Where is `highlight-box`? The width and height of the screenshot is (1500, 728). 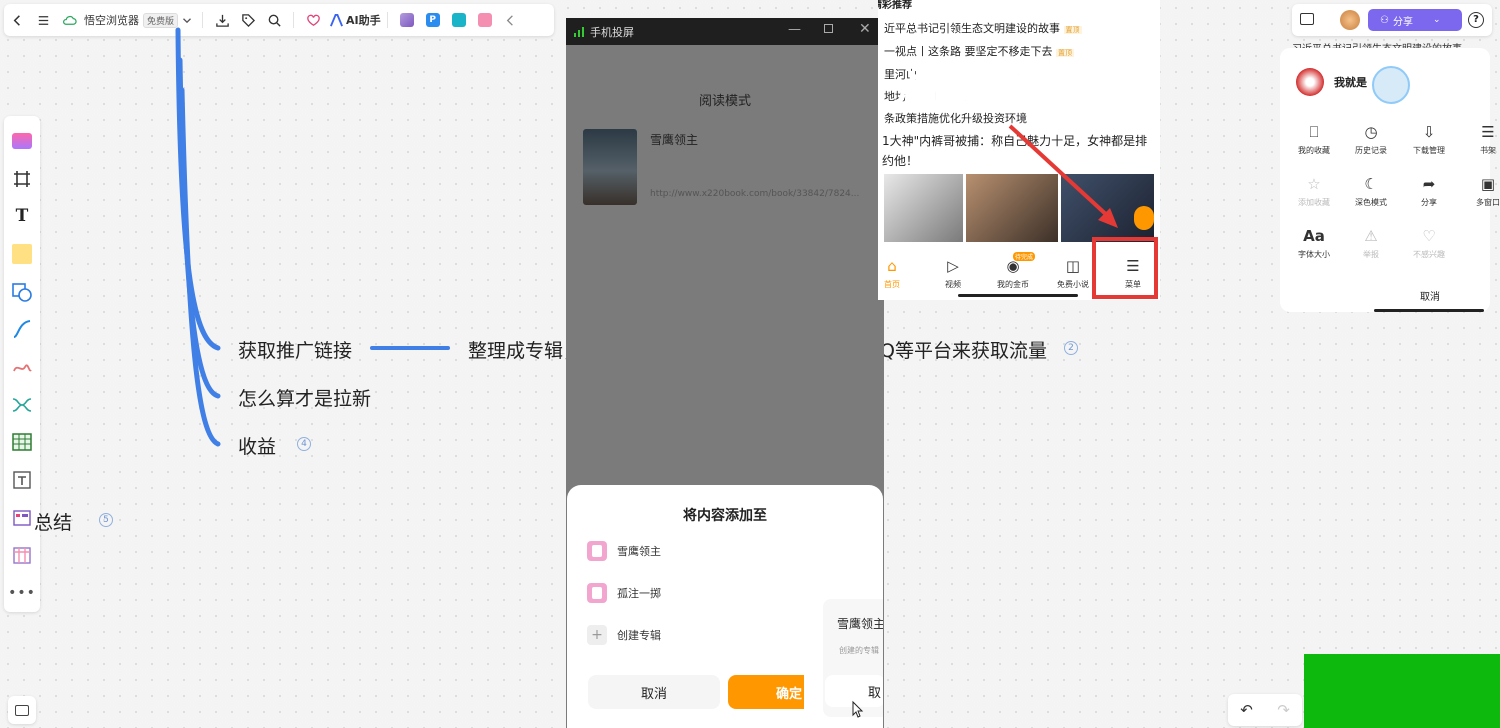 highlight-box is located at coordinates (1125, 268).